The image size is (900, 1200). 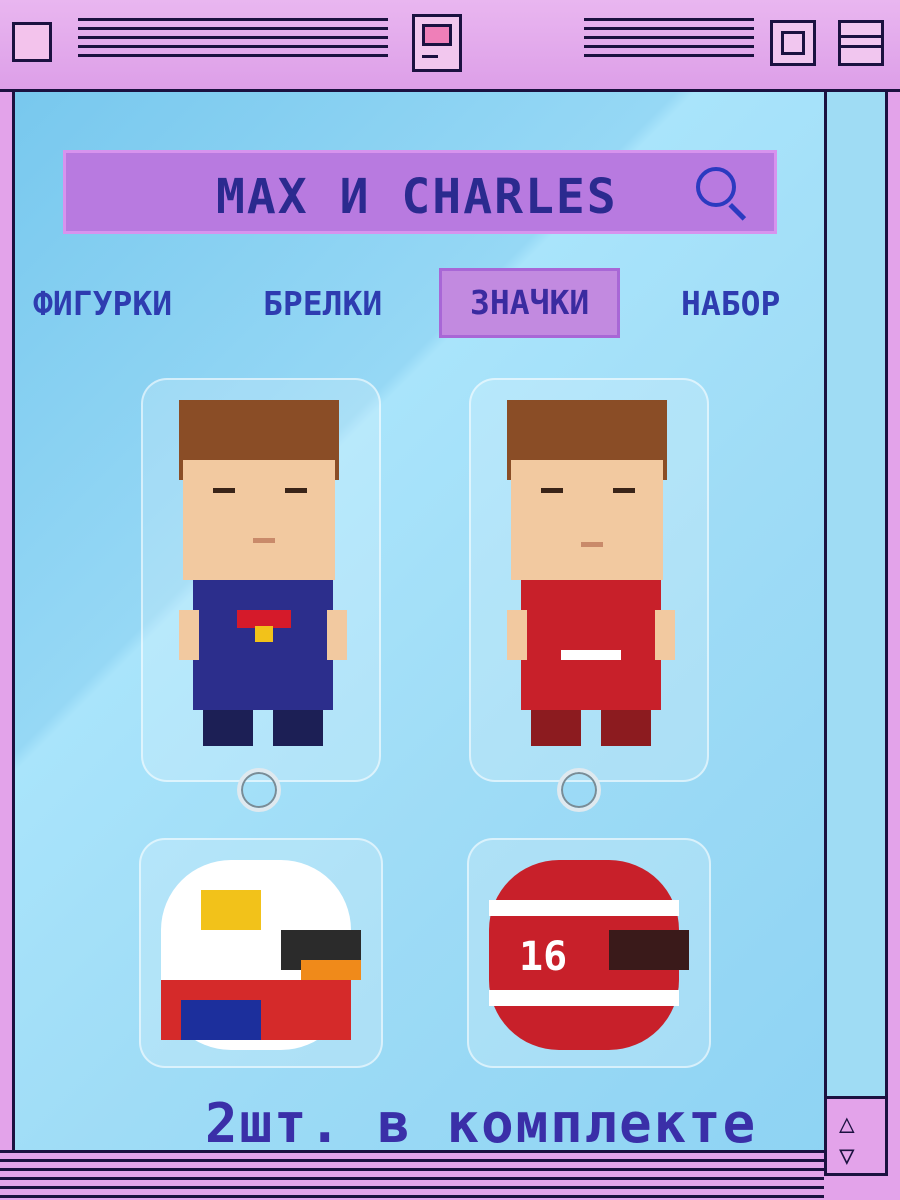 I want to click on charles-helmet: 16, so click(x=589, y=953).